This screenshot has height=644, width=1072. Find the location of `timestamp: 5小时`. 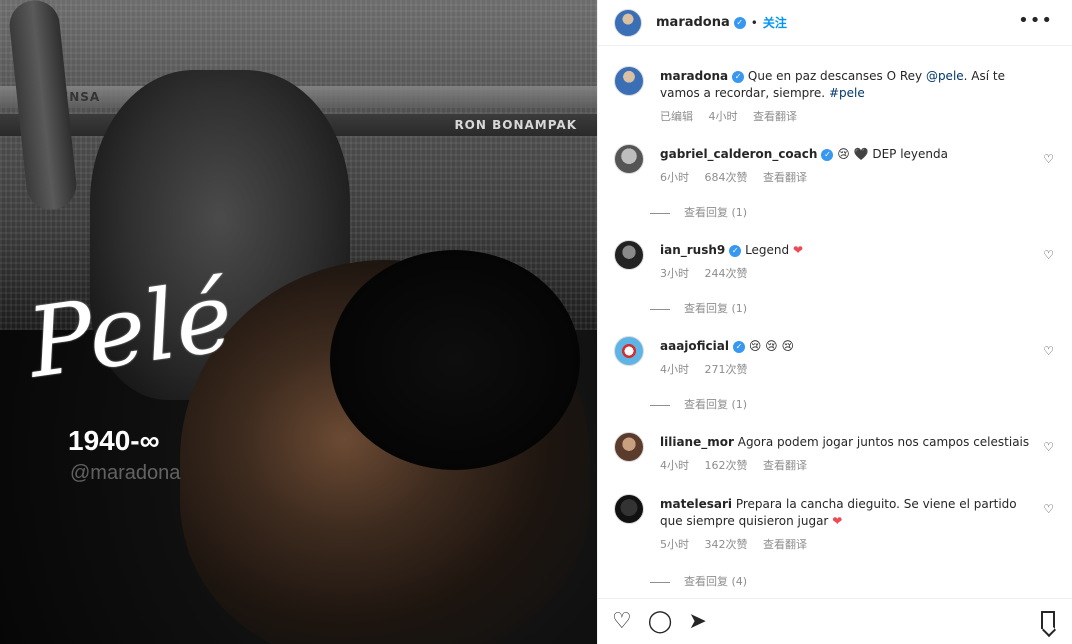

timestamp: 5小时 is located at coordinates (674, 544).